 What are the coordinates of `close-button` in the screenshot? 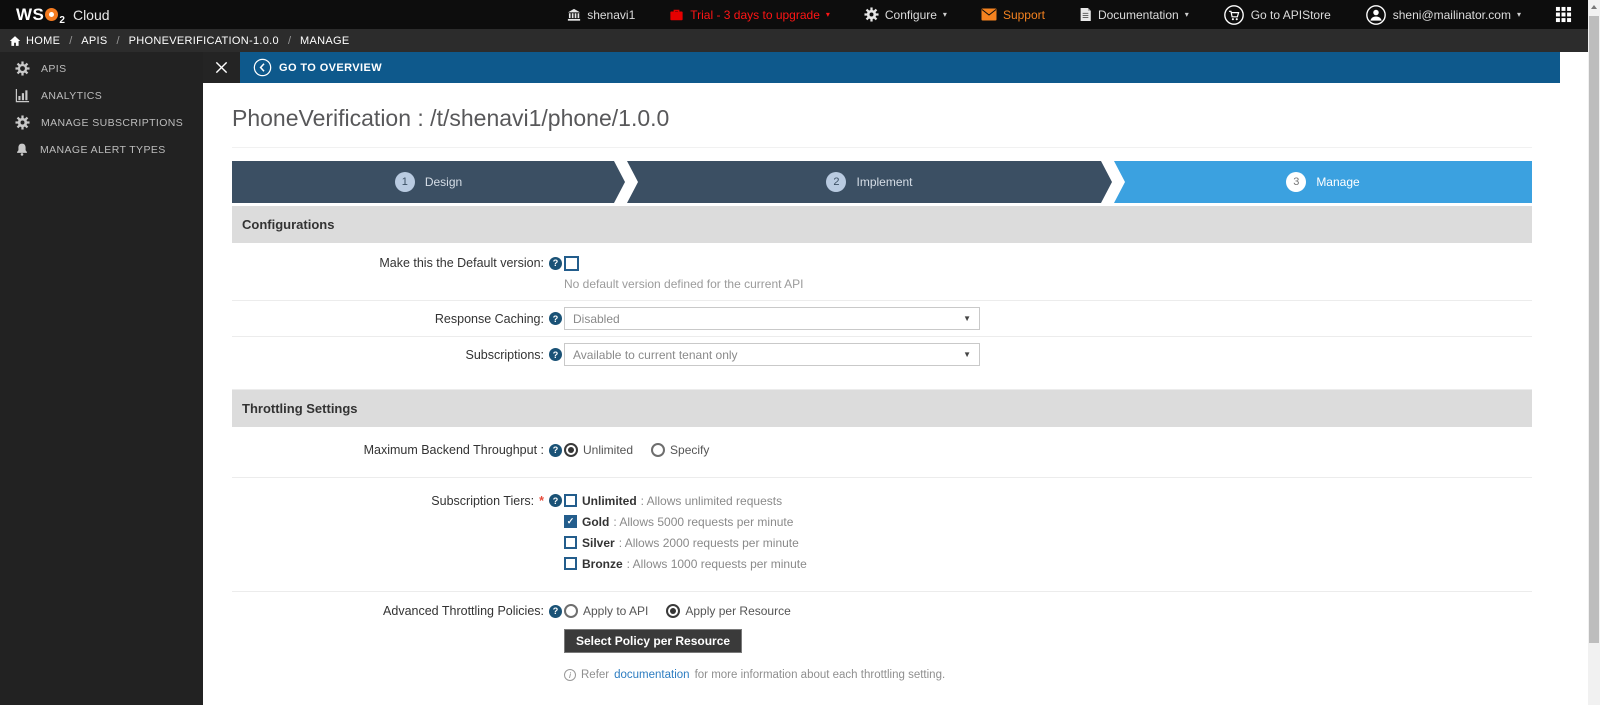 It's located at (221, 67).